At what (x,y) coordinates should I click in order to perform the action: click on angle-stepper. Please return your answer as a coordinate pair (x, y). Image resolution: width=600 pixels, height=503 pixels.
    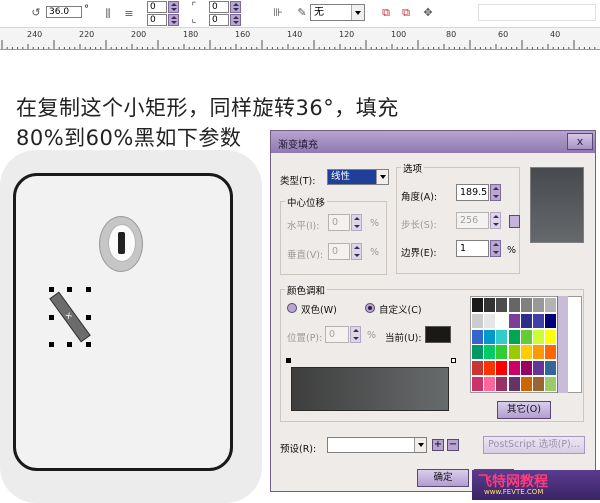
    Looking at the image, I should click on (495, 192).